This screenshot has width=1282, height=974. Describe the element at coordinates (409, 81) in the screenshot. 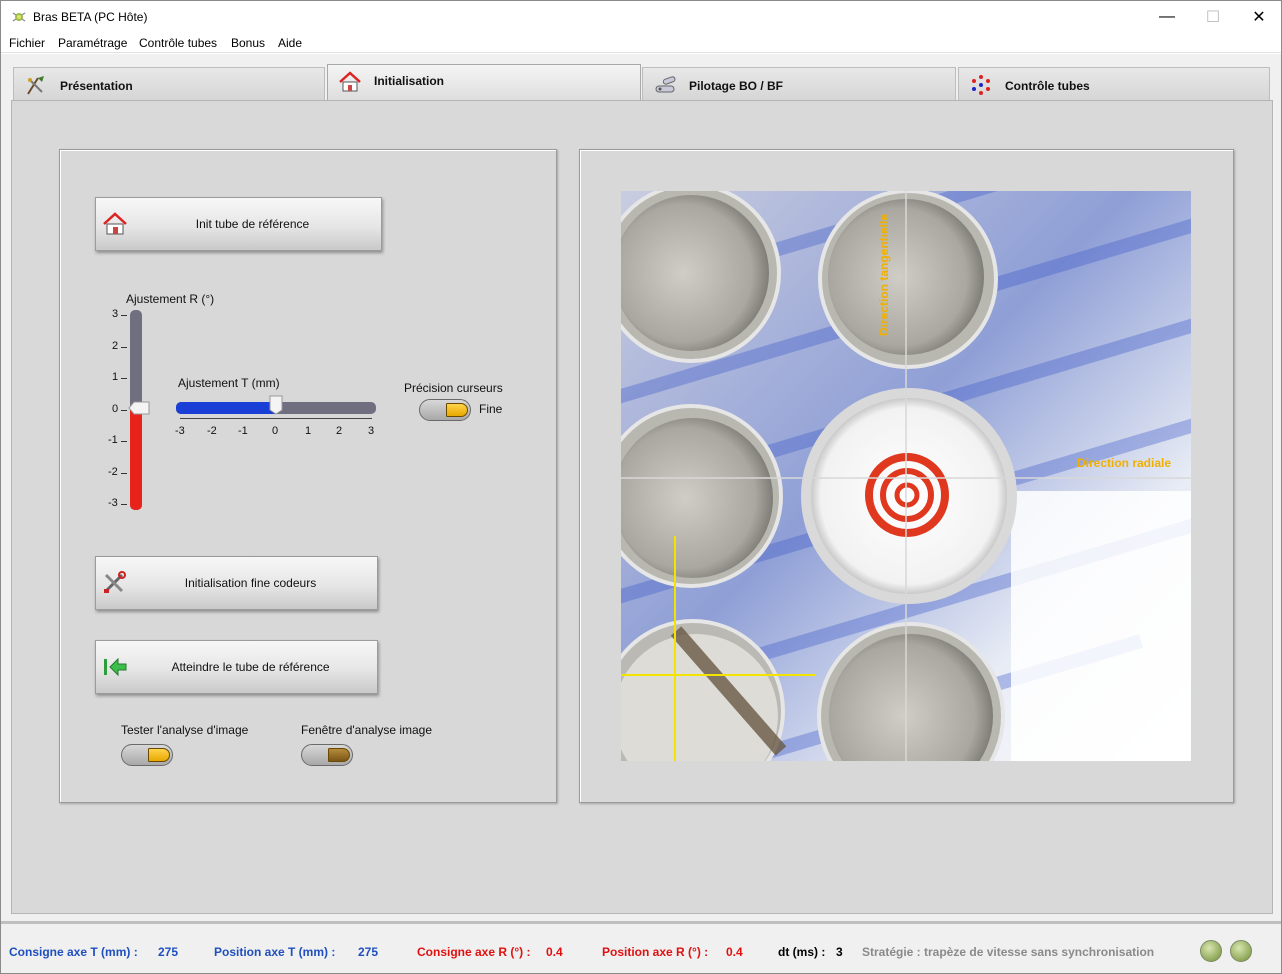

I see `tab-label: Initialisation` at that location.